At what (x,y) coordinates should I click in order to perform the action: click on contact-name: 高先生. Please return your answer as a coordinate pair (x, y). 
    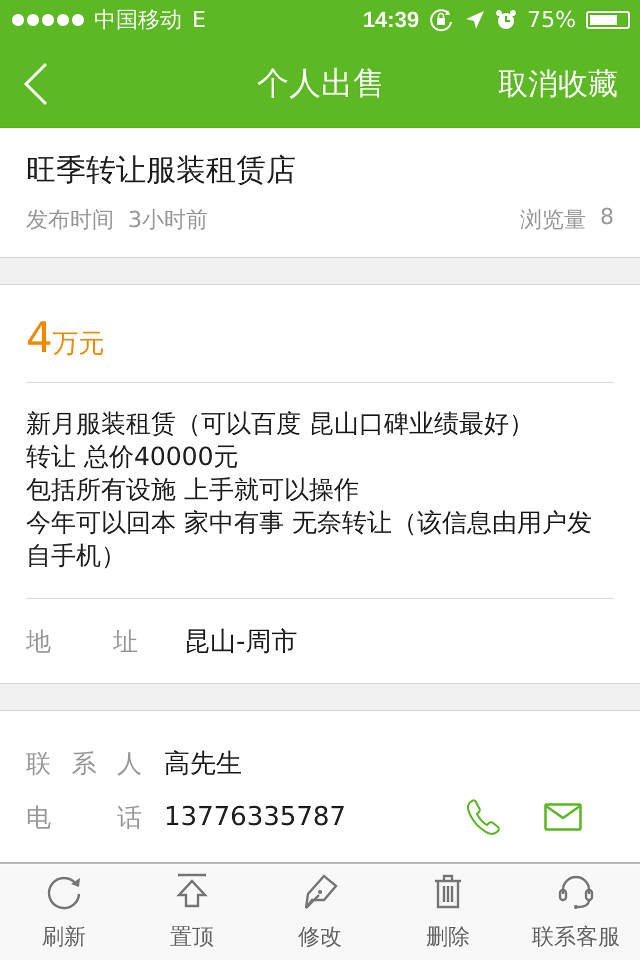
    Looking at the image, I should click on (203, 764).